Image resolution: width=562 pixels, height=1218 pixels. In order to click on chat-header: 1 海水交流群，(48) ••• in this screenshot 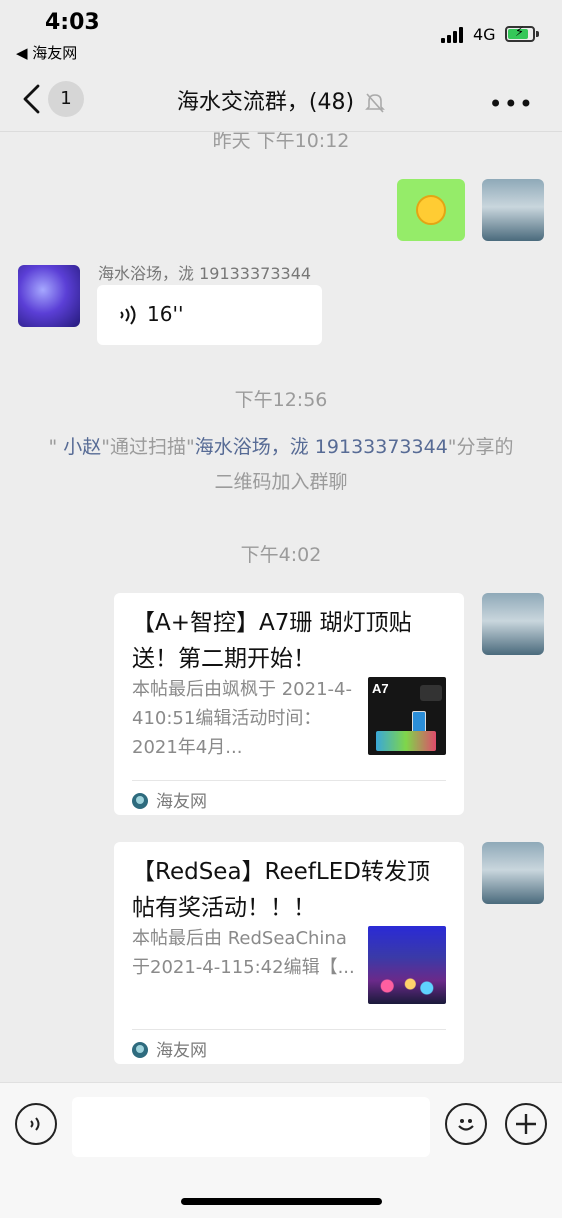, I will do `click(281, 100)`.